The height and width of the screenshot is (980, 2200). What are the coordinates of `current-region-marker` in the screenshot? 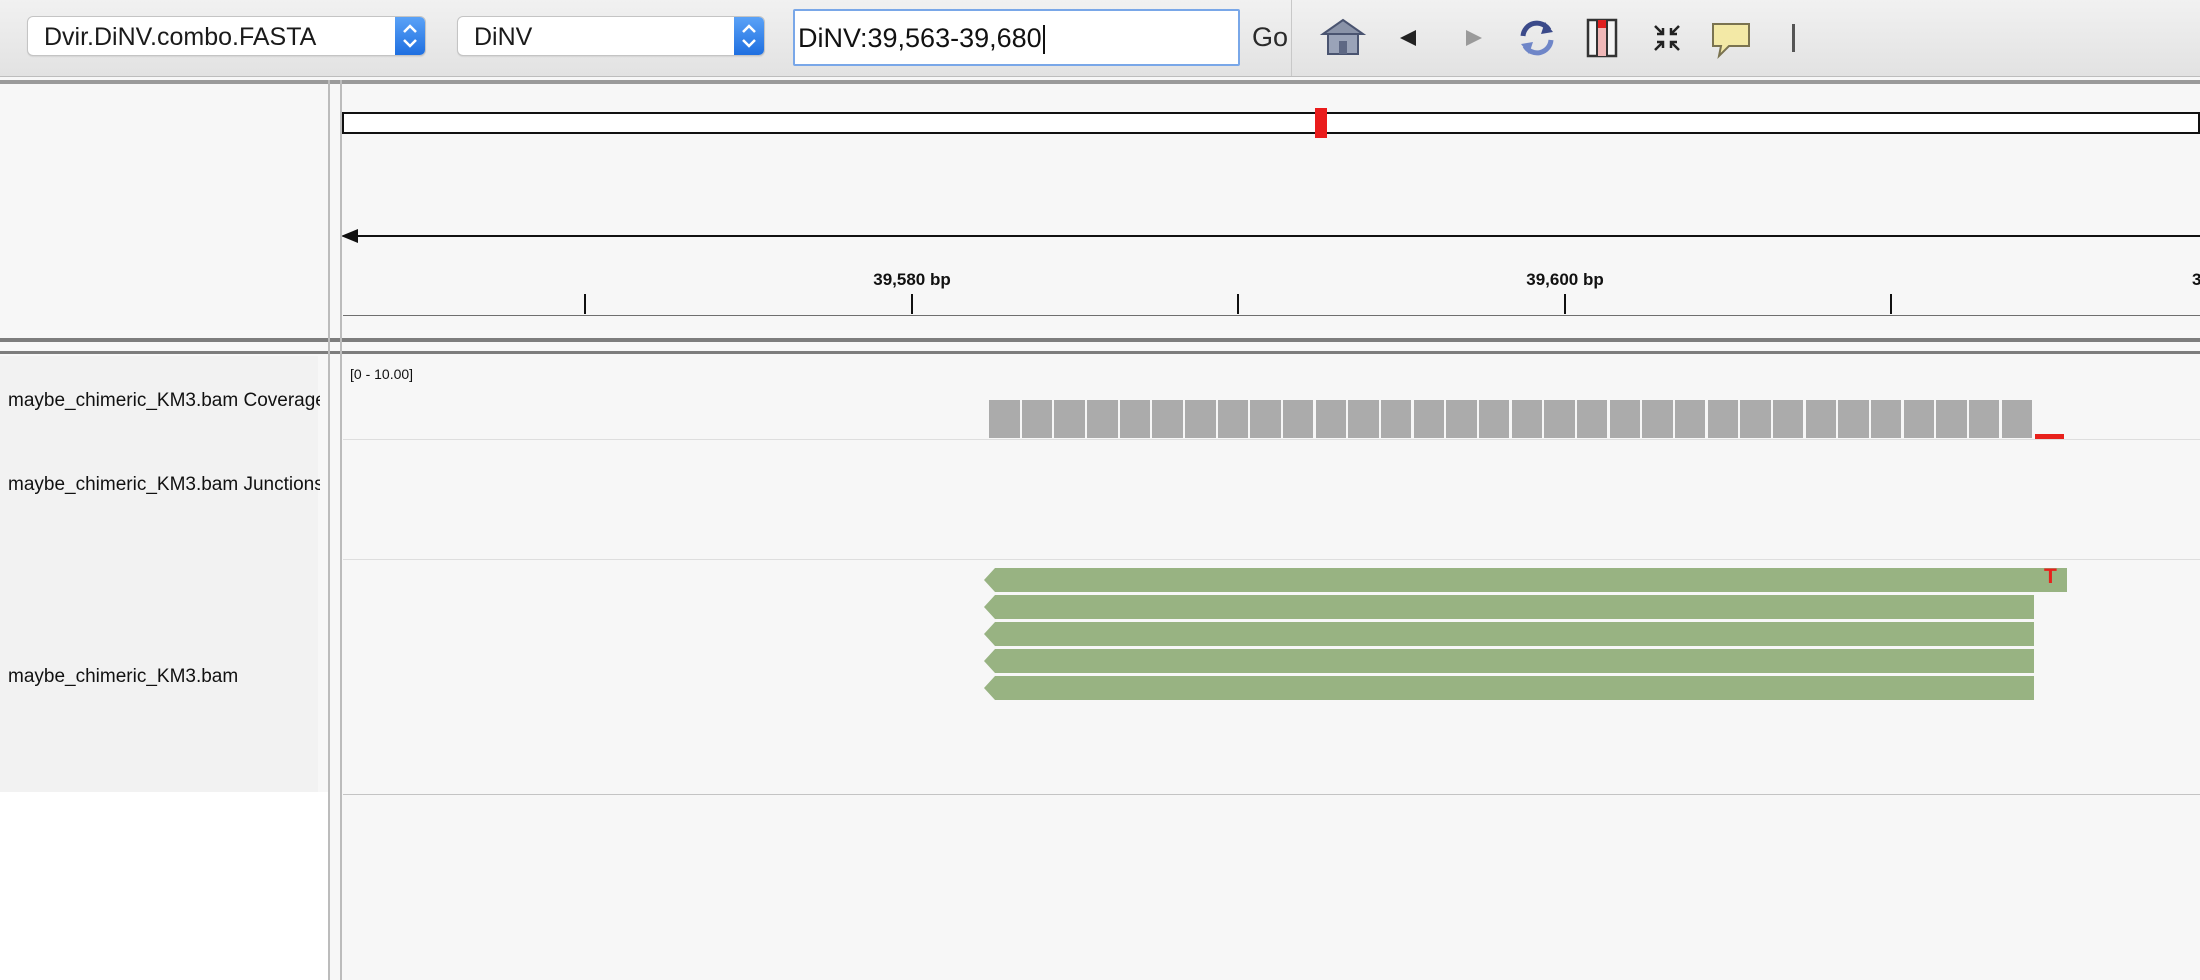 It's located at (1321, 123).